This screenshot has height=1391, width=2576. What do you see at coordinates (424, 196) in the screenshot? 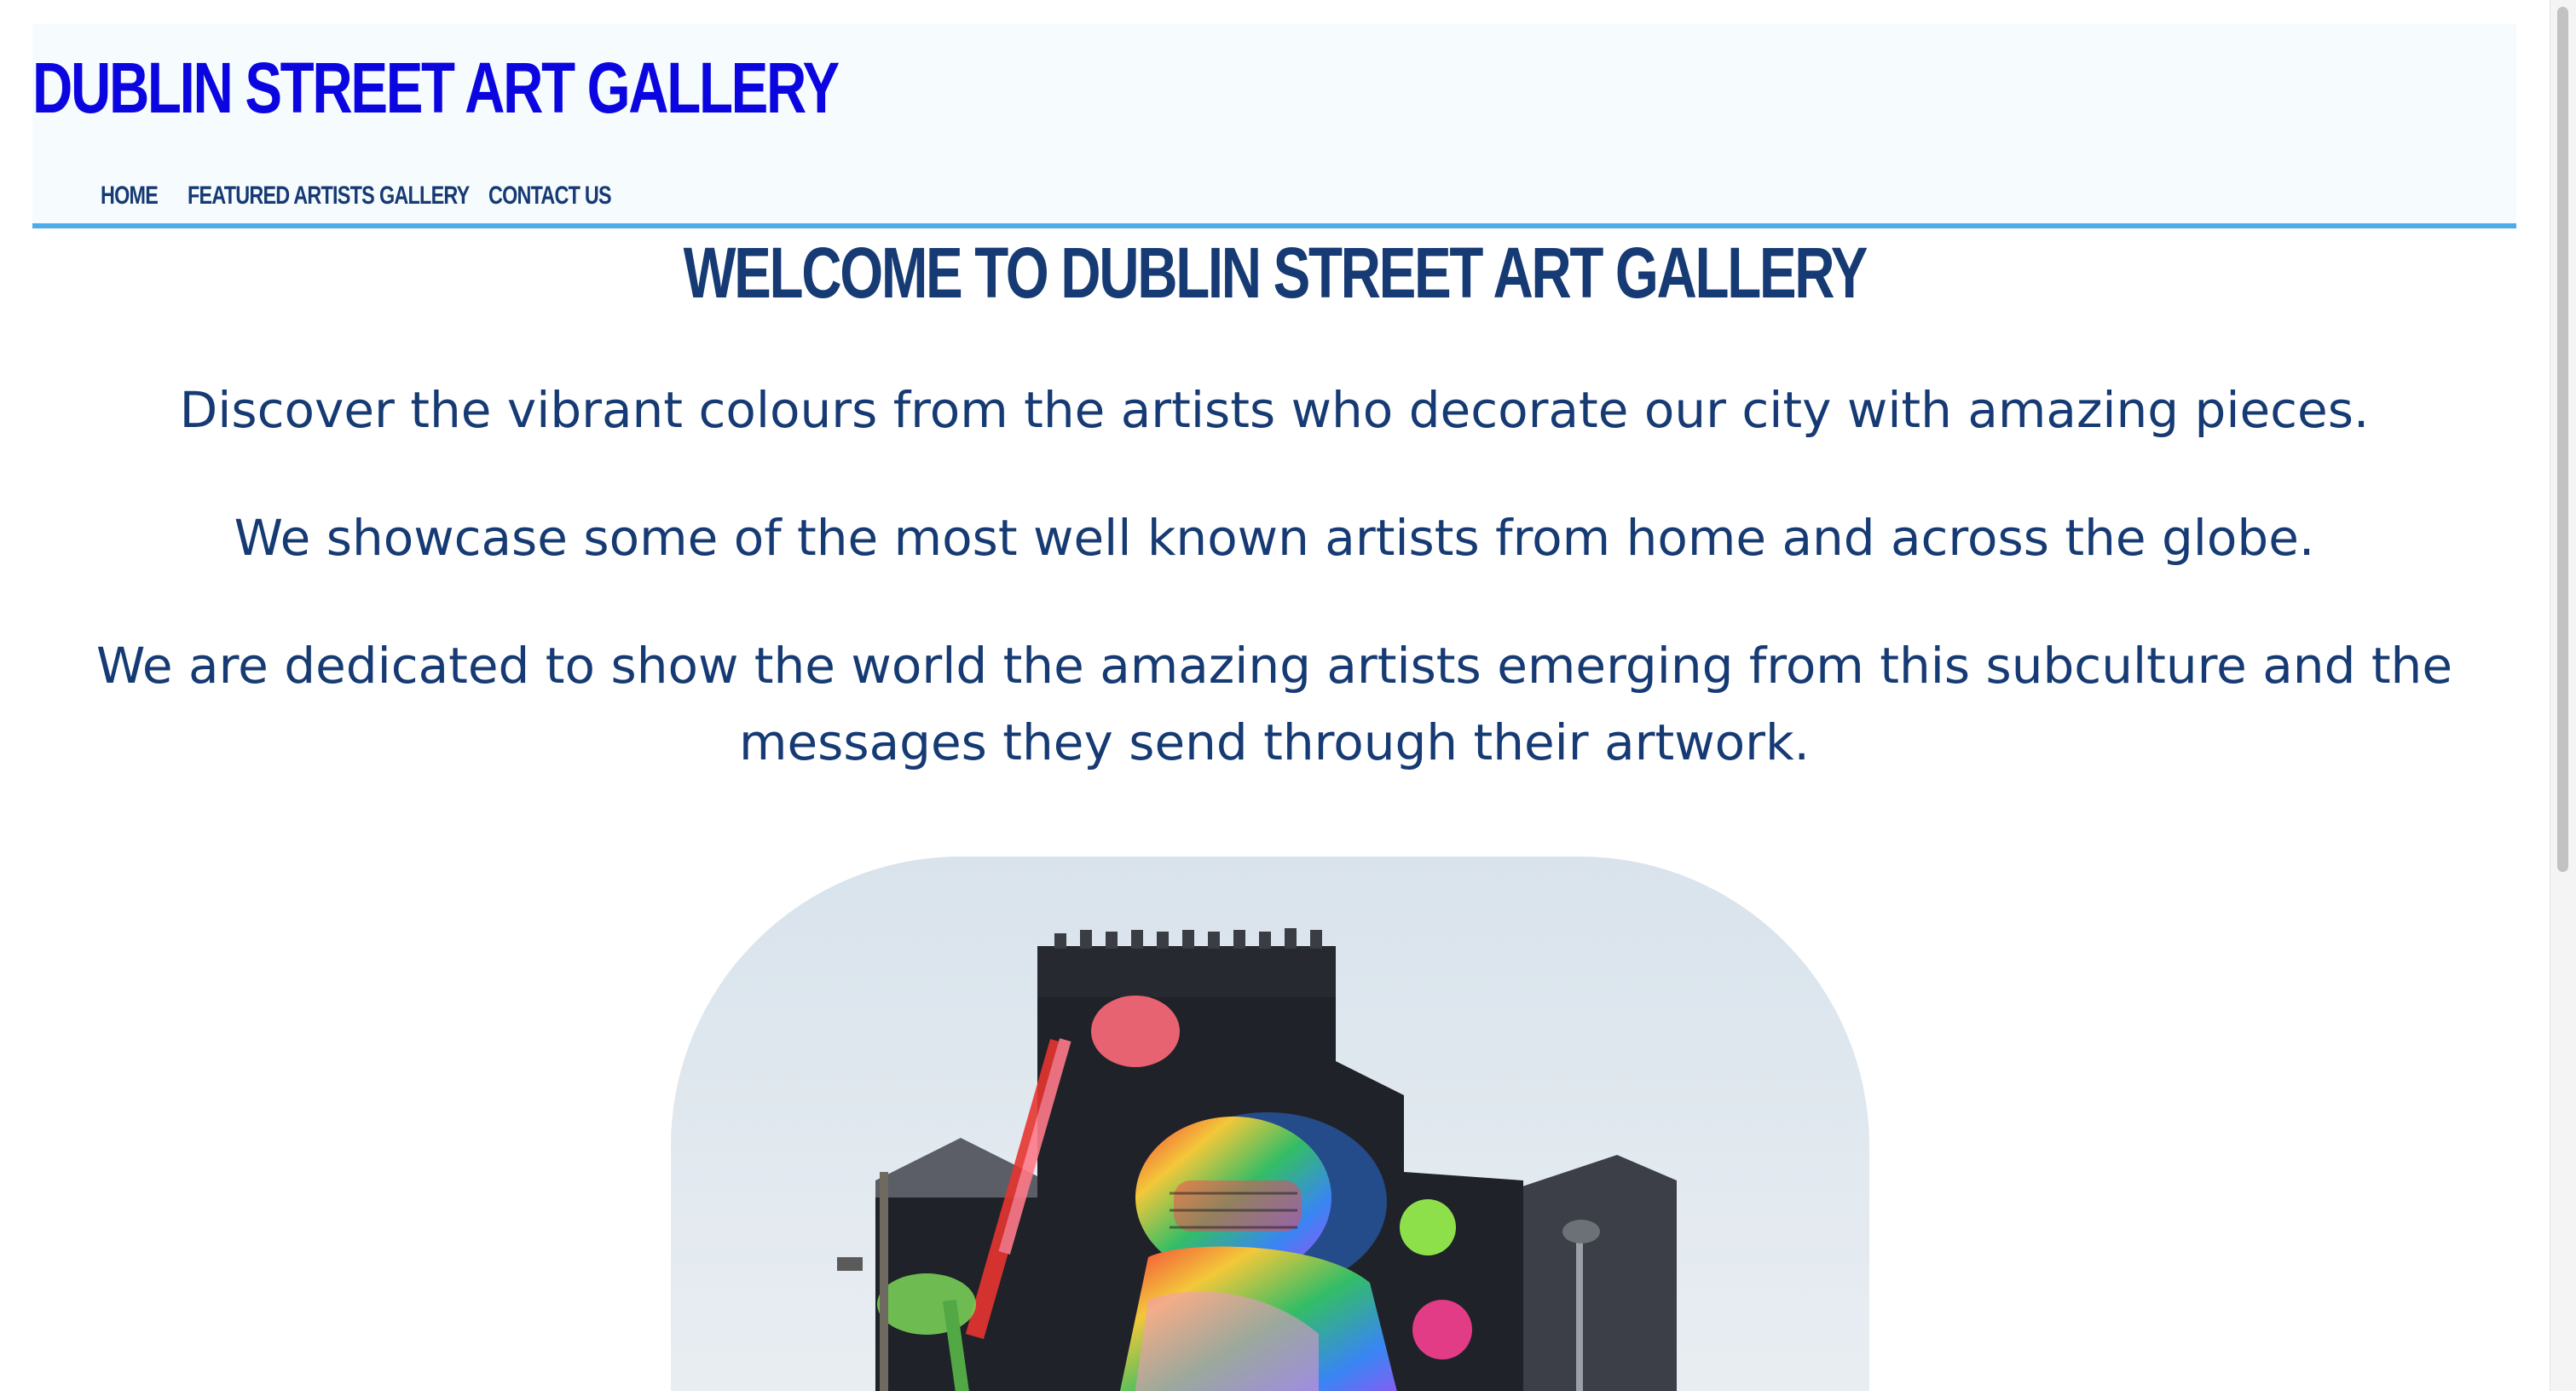
I see `nav-link-gallery: Gallery` at bounding box center [424, 196].